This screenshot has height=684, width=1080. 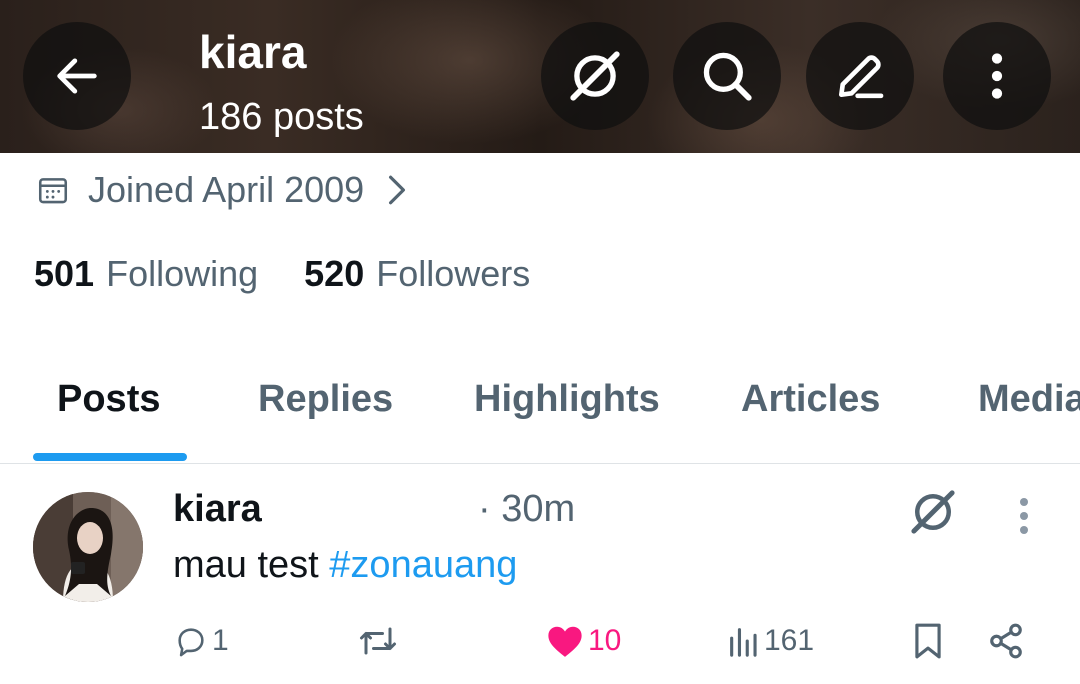 I want to click on reply-count: 1, so click(x=220, y=640).